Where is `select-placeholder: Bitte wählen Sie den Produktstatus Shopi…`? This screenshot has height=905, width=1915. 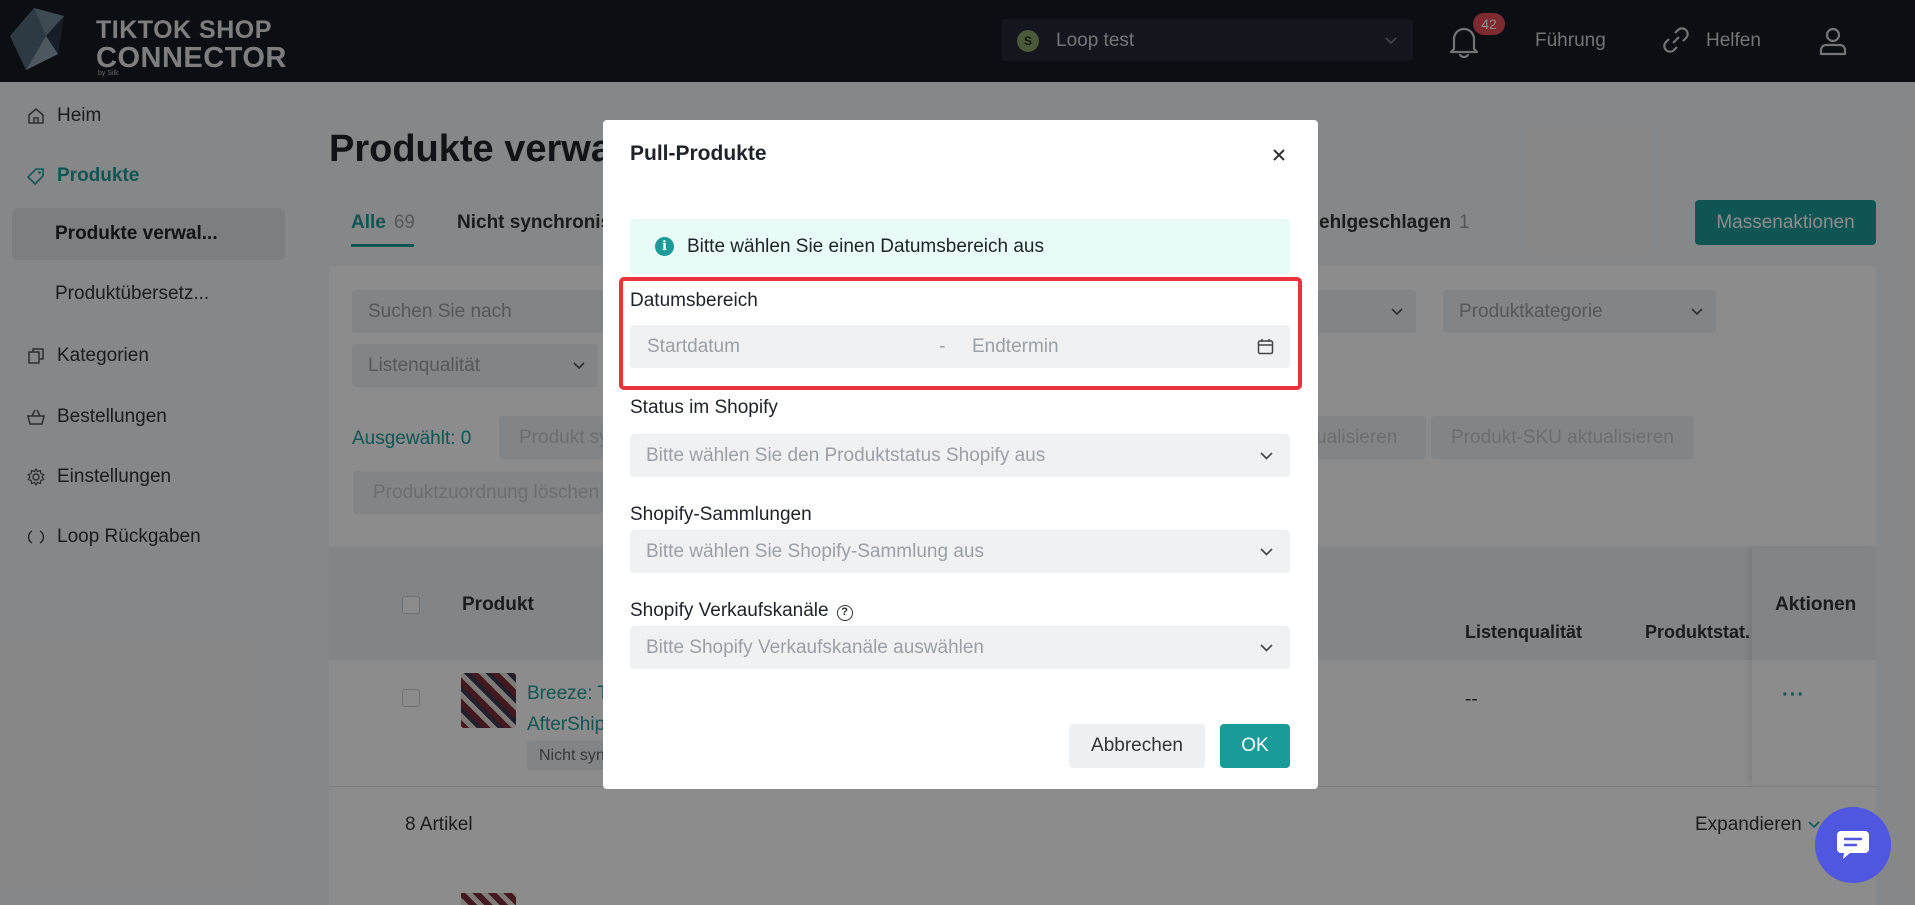
select-placeholder: Bitte wählen Sie den Produktstatus Shopi… is located at coordinates (846, 455).